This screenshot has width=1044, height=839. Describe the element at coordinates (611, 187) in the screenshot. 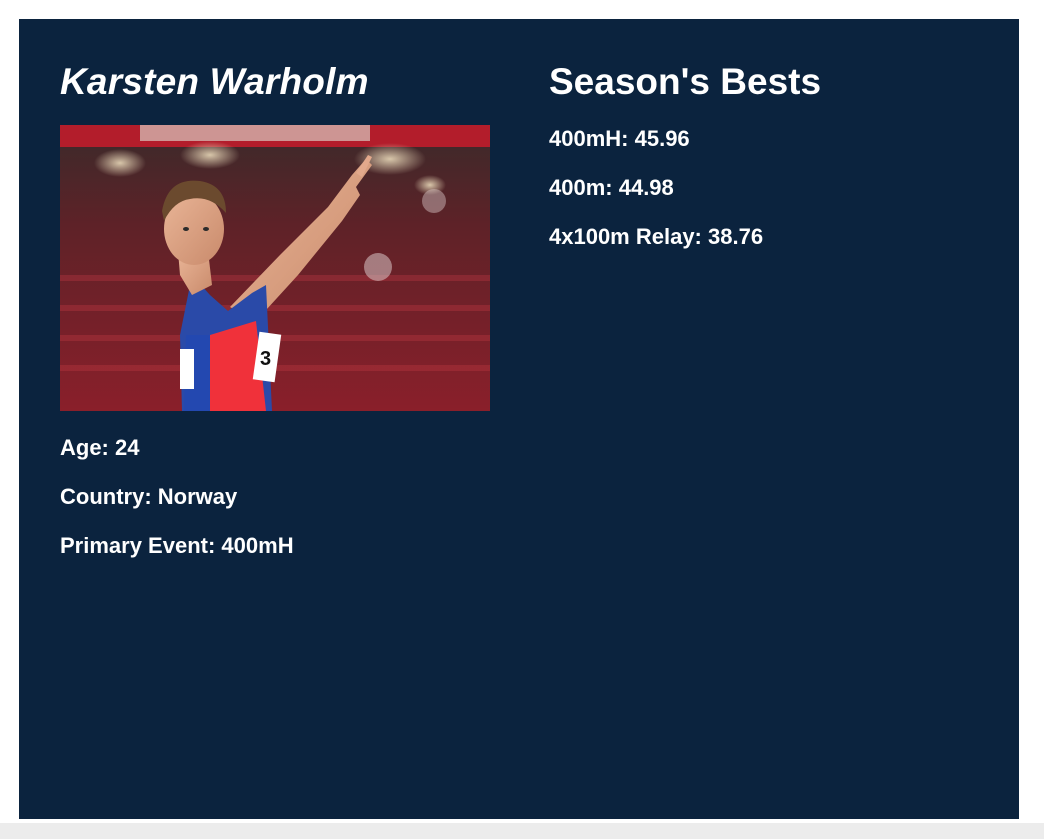

I see `season-best-400m: 400m: 44.98` at that location.